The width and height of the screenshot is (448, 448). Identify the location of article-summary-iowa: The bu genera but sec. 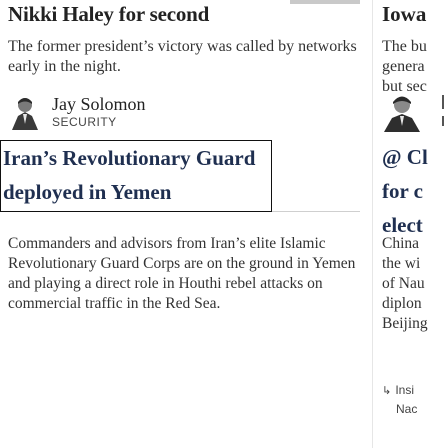
(415, 67).